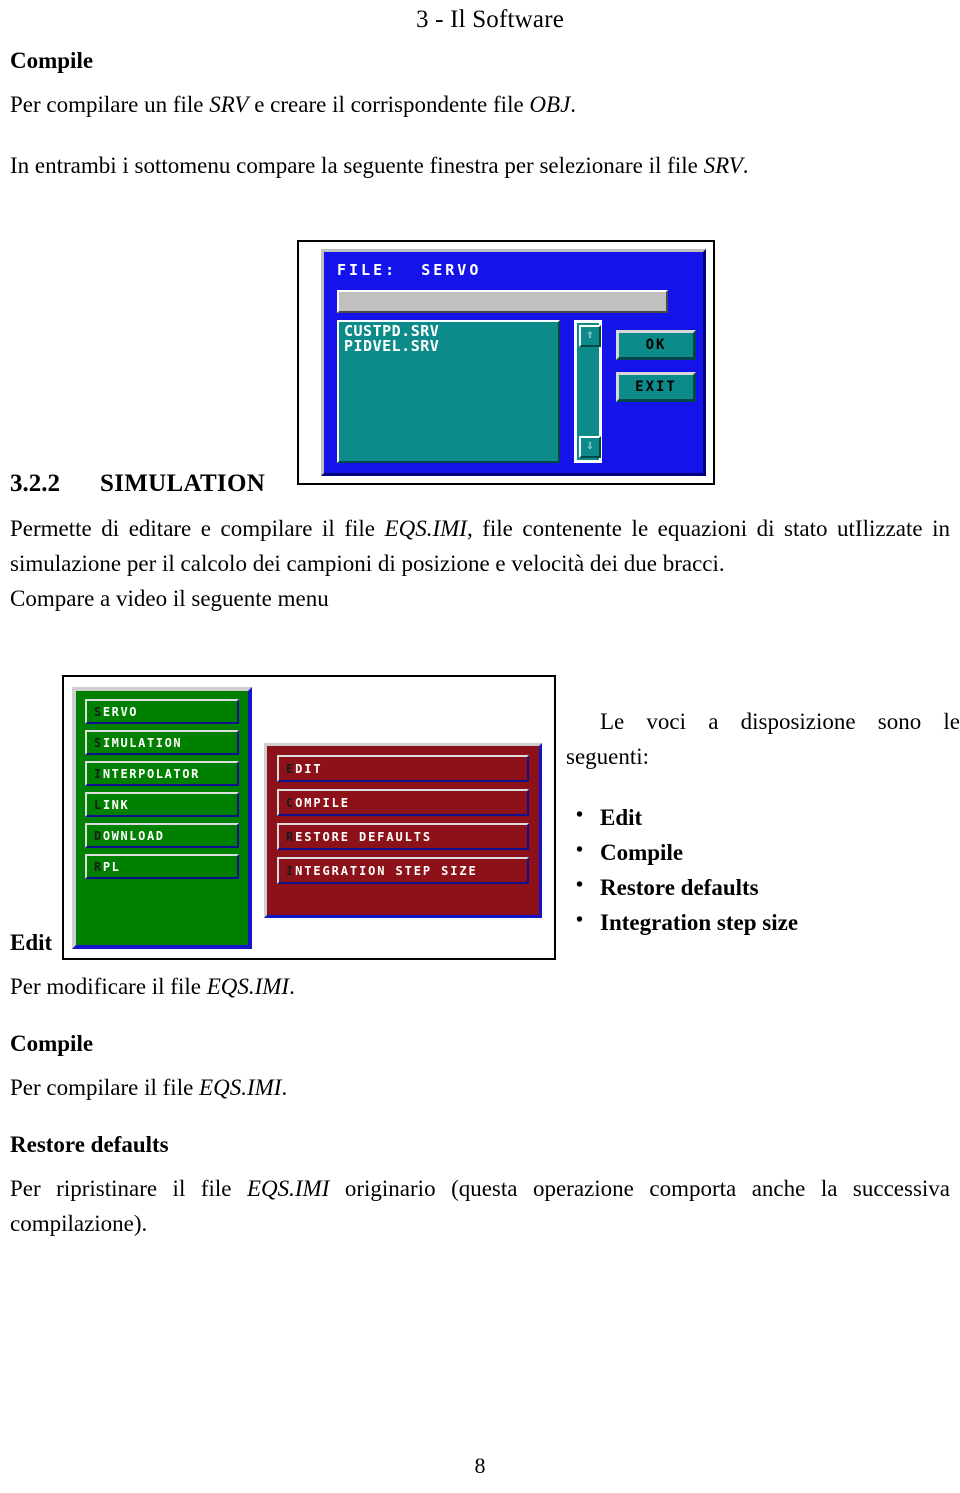  What do you see at coordinates (480, 987) in the screenshot?
I see `edit-entry-text: Per modificare il file EQS.IMI.` at bounding box center [480, 987].